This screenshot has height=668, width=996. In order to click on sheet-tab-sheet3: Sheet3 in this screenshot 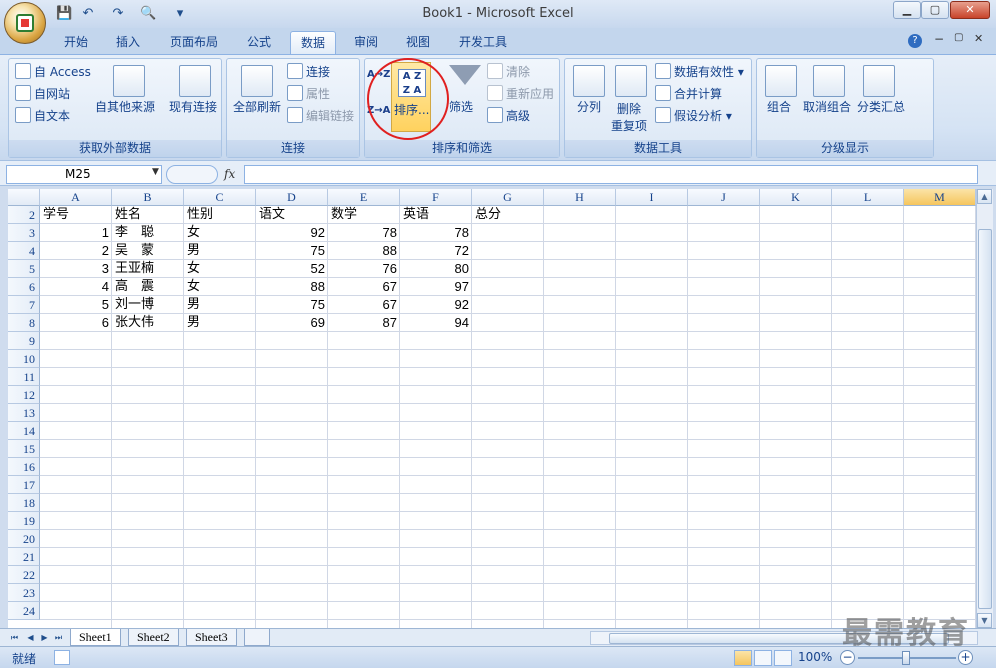, I will do `click(211, 637)`.